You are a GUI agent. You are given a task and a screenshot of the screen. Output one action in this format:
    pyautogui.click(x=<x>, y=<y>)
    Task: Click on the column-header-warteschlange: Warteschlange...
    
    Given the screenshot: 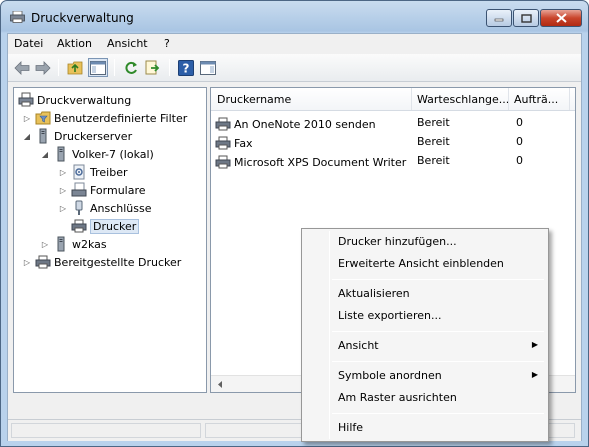 What is the action you would take?
    pyautogui.click(x=463, y=99)
    